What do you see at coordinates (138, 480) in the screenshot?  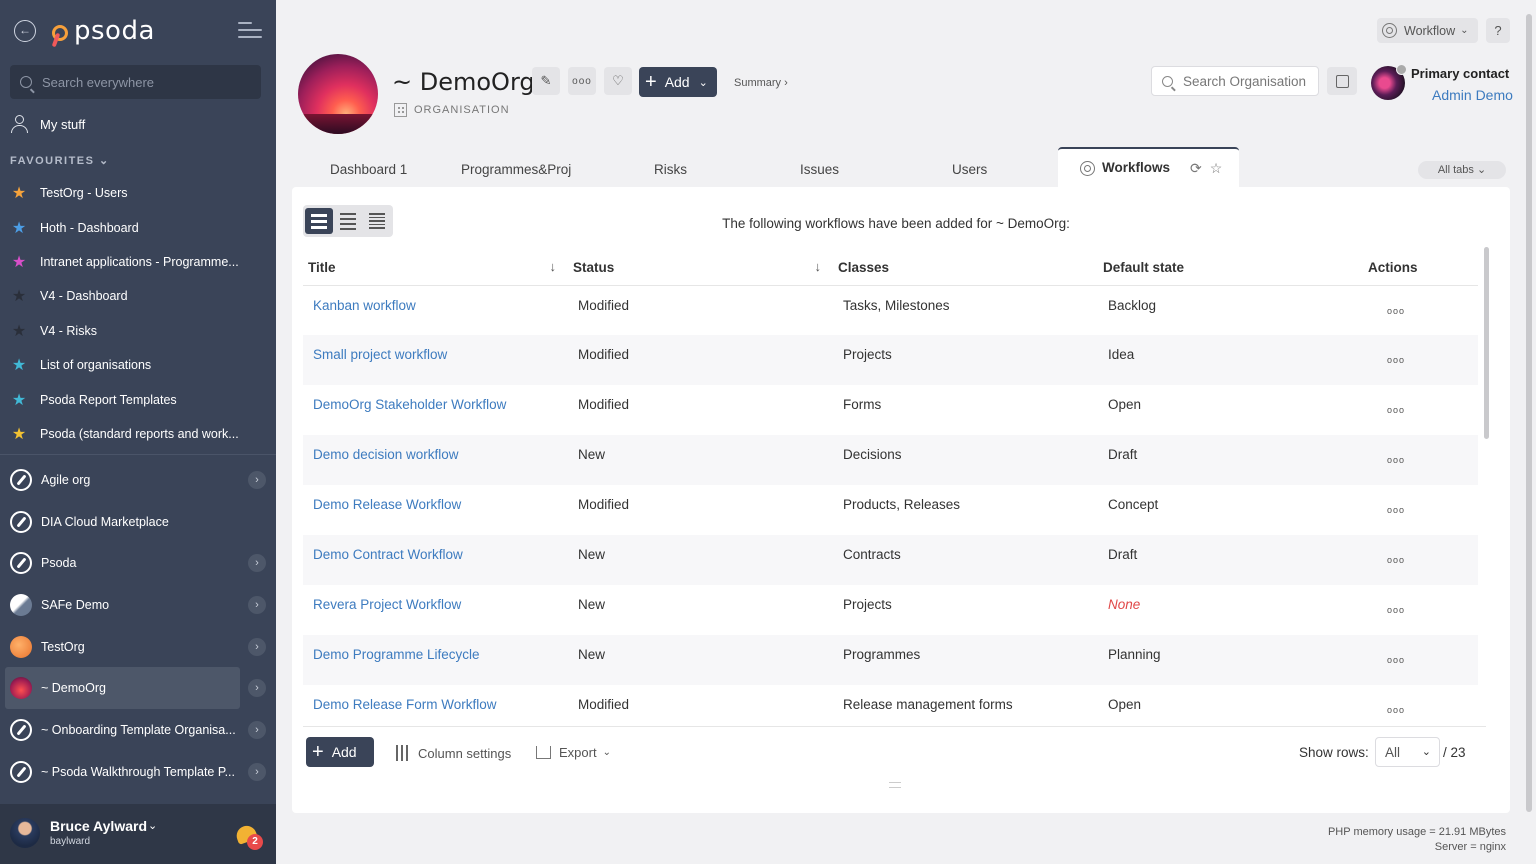 I see `org-item: Agile org ›` at bounding box center [138, 480].